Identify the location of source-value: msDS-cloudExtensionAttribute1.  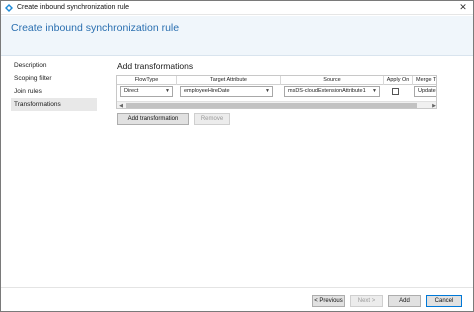
(327, 91).